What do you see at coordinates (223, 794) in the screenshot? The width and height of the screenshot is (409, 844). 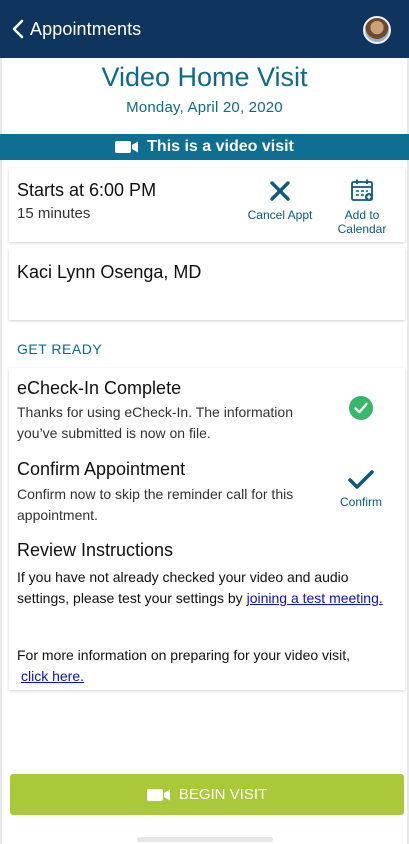 I see `begin-visit-label: BEGIN VISIT` at bounding box center [223, 794].